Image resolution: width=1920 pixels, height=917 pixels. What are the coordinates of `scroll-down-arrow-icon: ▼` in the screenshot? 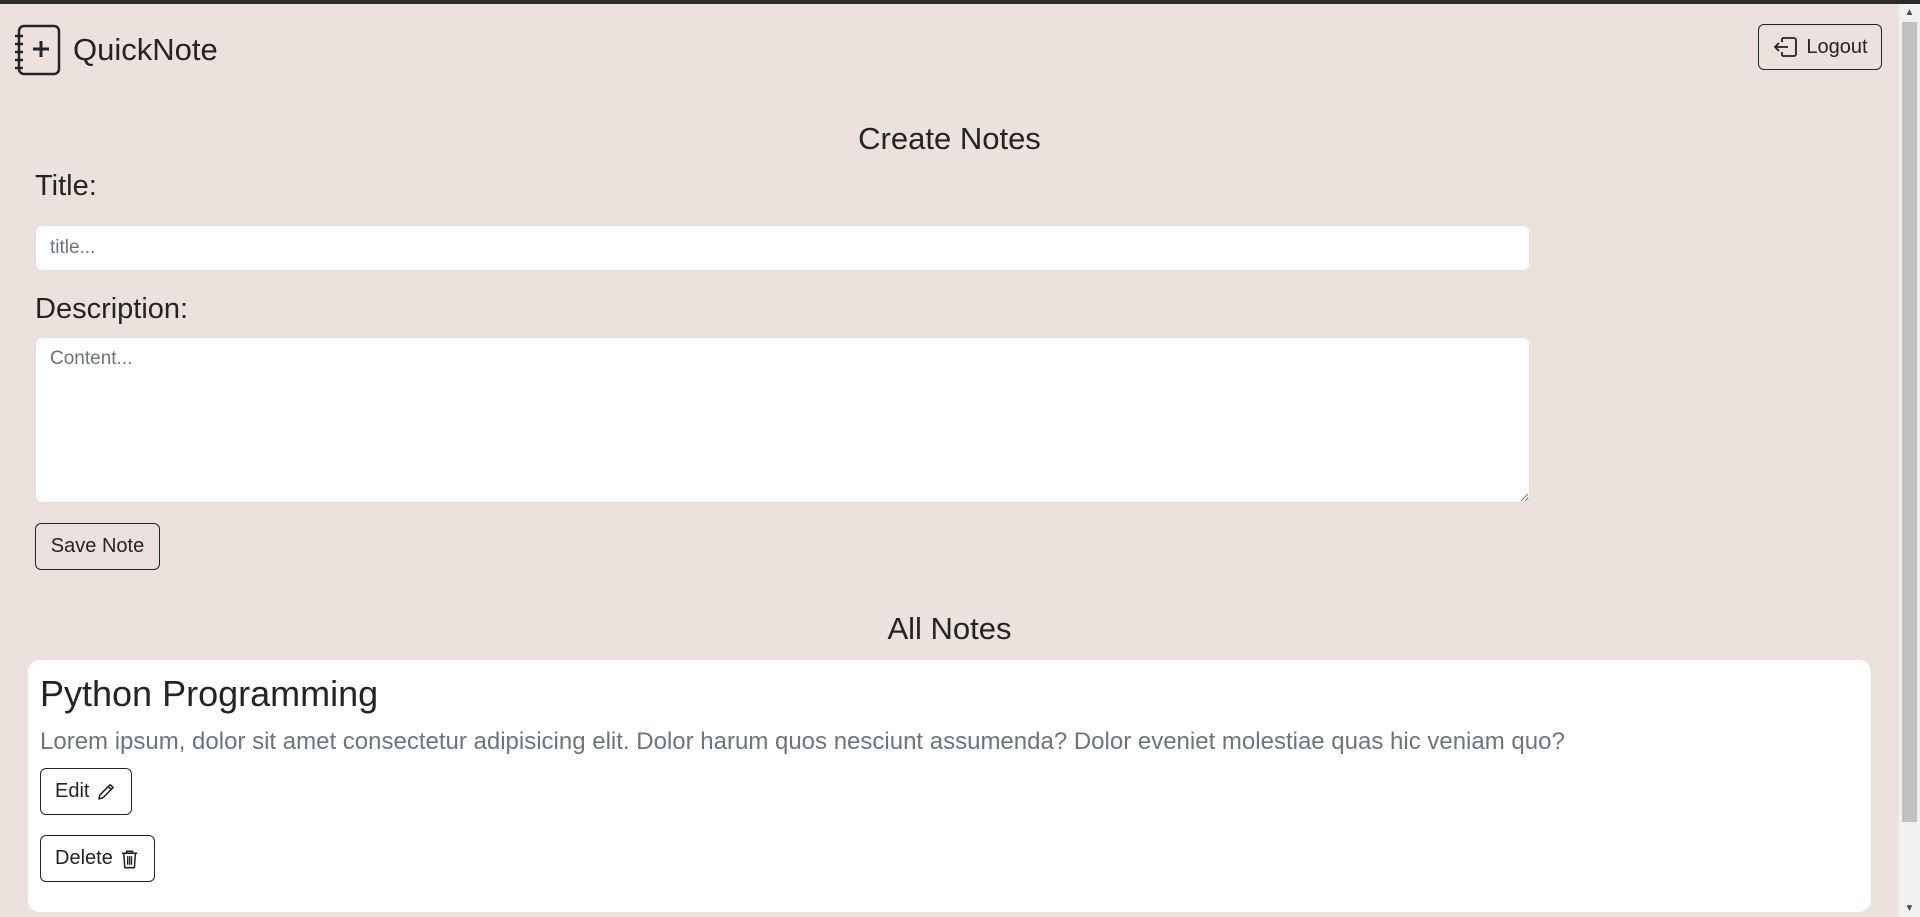 It's located at (1909, 908).